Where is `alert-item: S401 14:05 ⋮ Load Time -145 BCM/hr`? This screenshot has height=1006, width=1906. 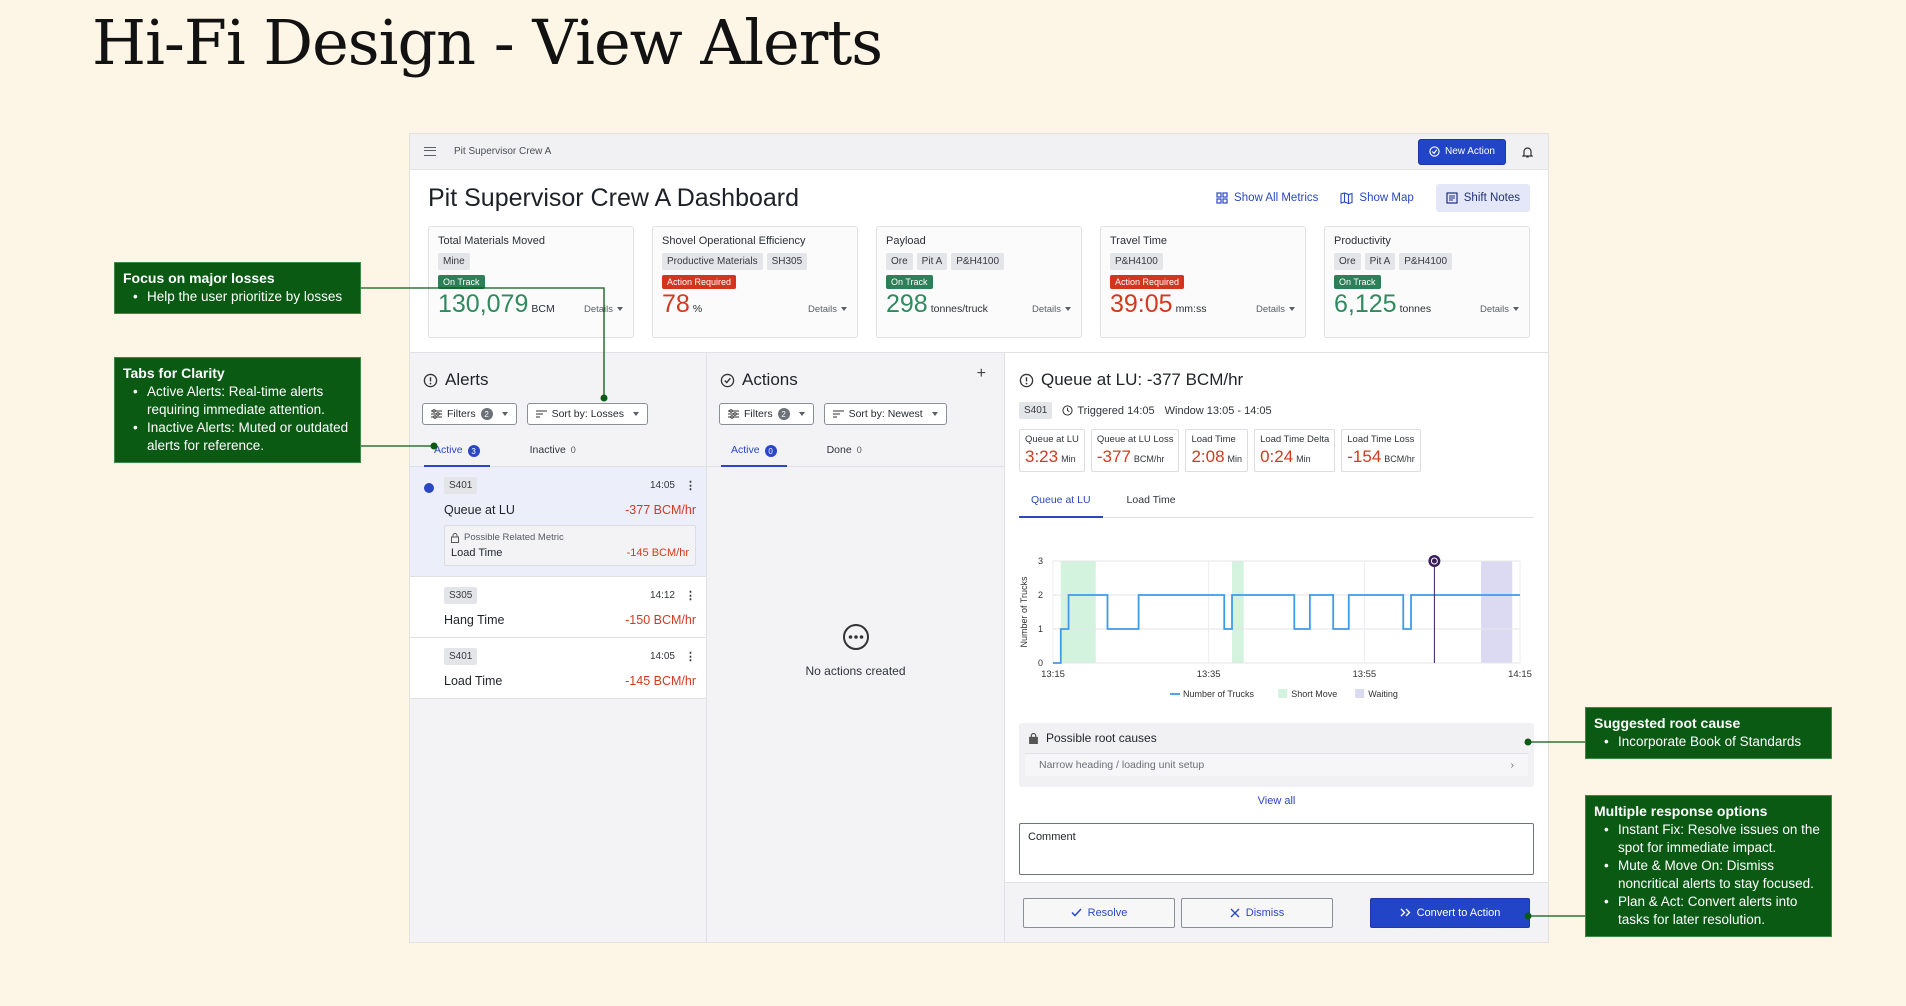 alert-item: S401 14:05 ⋮ Load Time -145 BCM/hr is located at coordinates (558, 668).